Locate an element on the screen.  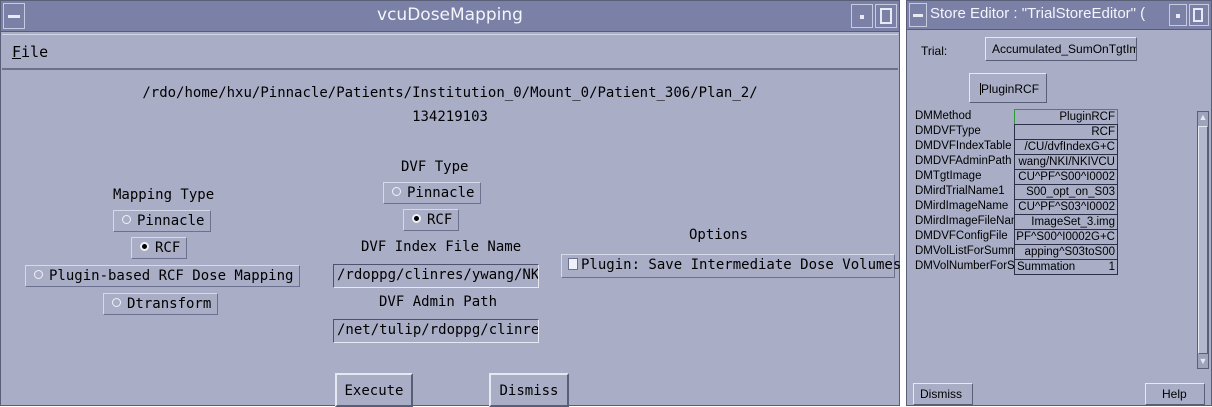
menu-bar: File is located at coordinates (450, 52).